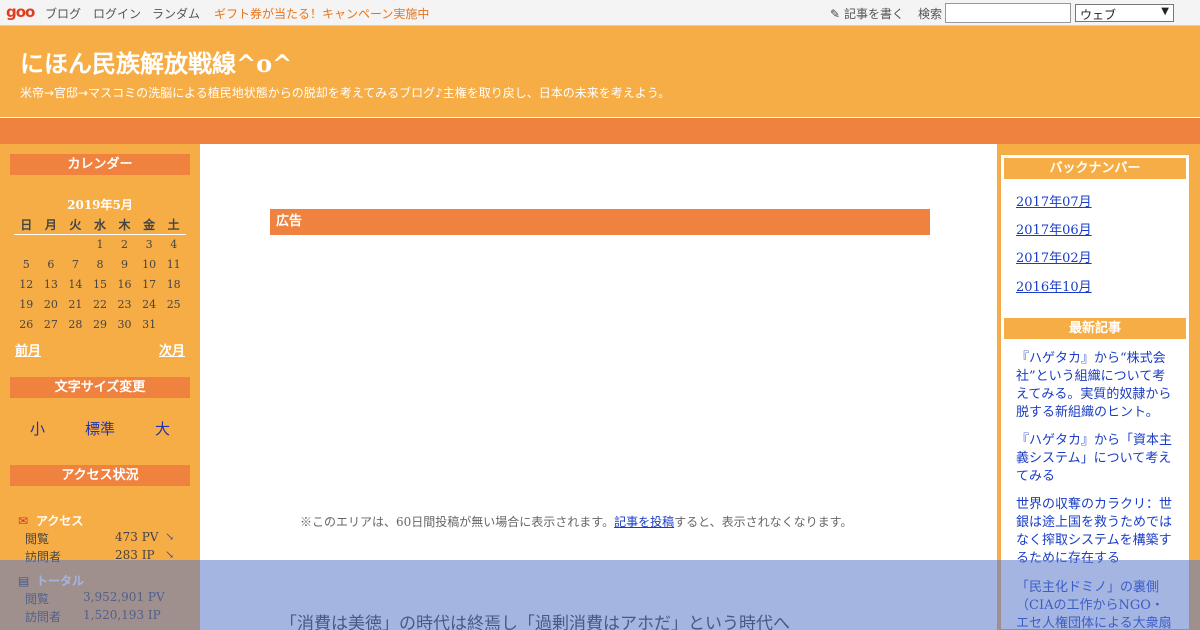 The image size is (1200, 630). Describe the element at coordinates (149, 304) in the screenshot. I see `calendar-day: 24` at that location.